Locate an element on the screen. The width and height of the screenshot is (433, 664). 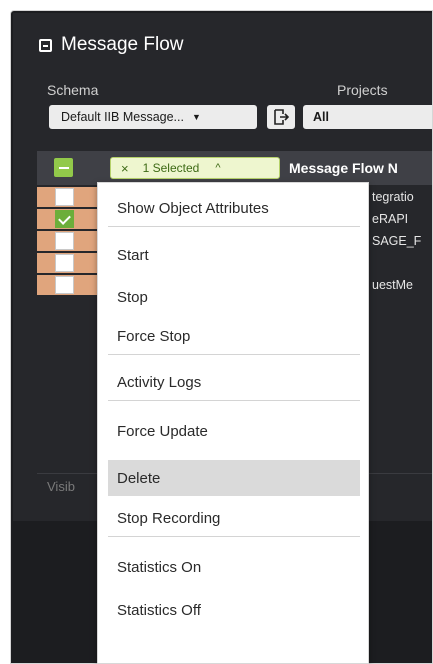
table-header: × 1 Selected ^ Message Flow N is located at coordinates (234, 168).